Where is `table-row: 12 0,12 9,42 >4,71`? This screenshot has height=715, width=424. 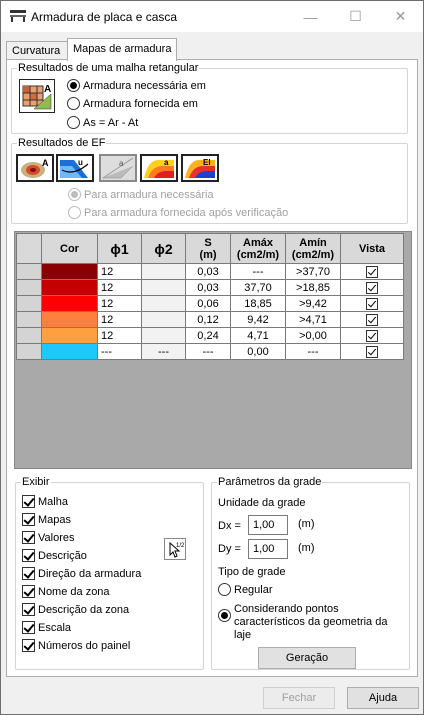
table-row: 12 0,12 9,42 >4,71 is located at coordinates (210, 319).